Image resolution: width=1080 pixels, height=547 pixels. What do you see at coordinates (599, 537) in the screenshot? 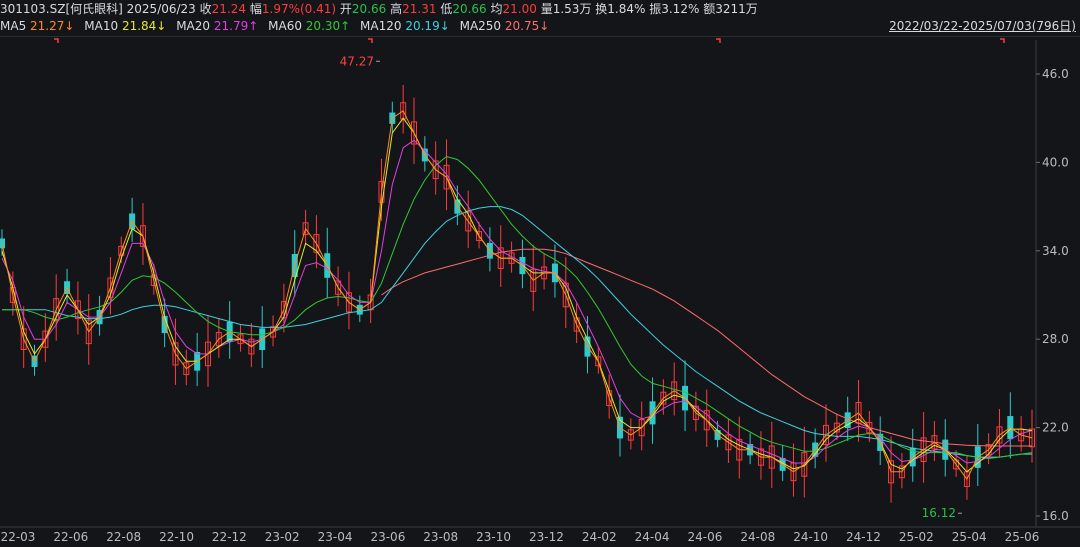
I see `x-tick-label: 24-02` at bounding box center [599, 537].